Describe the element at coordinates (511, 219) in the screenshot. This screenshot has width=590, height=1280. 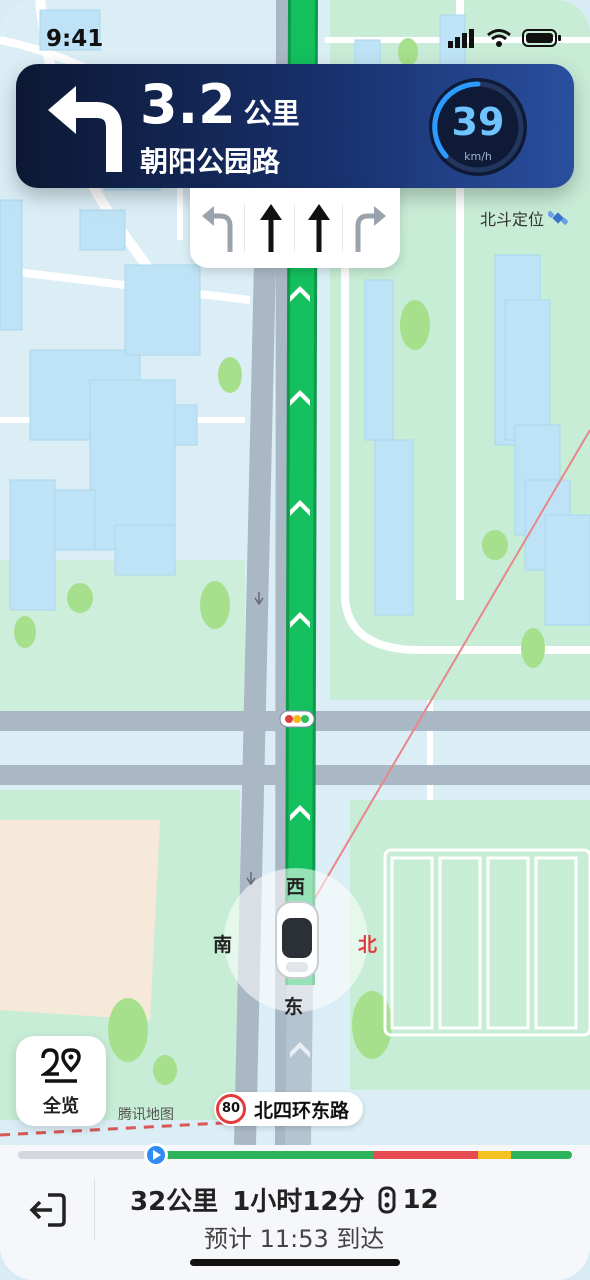
I see `beidou-label: 北斗定位` at that location.